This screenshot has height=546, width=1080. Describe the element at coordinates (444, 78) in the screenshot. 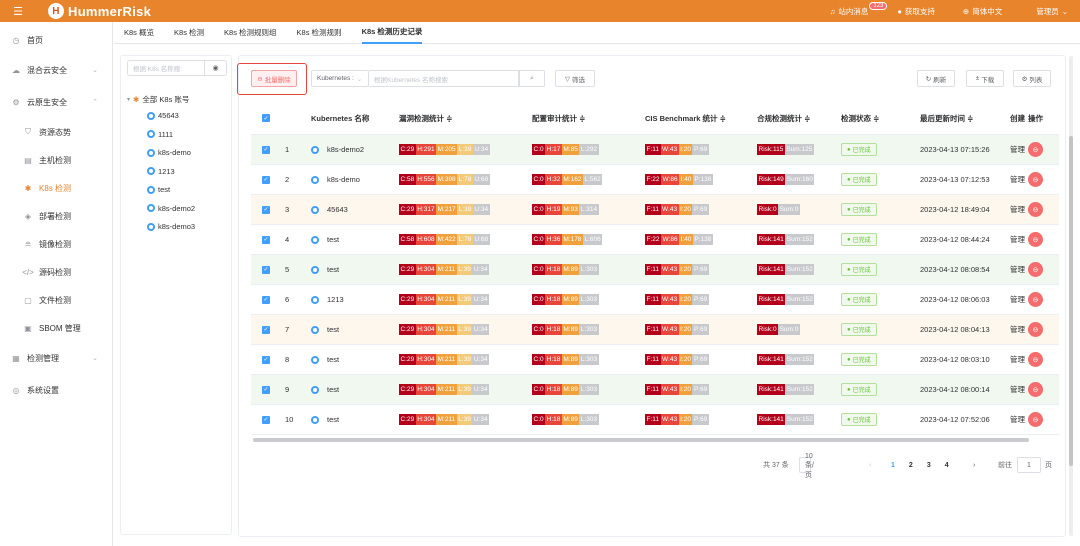

I see `search-input: 根据Kubernetes 名称搜索` at that location.